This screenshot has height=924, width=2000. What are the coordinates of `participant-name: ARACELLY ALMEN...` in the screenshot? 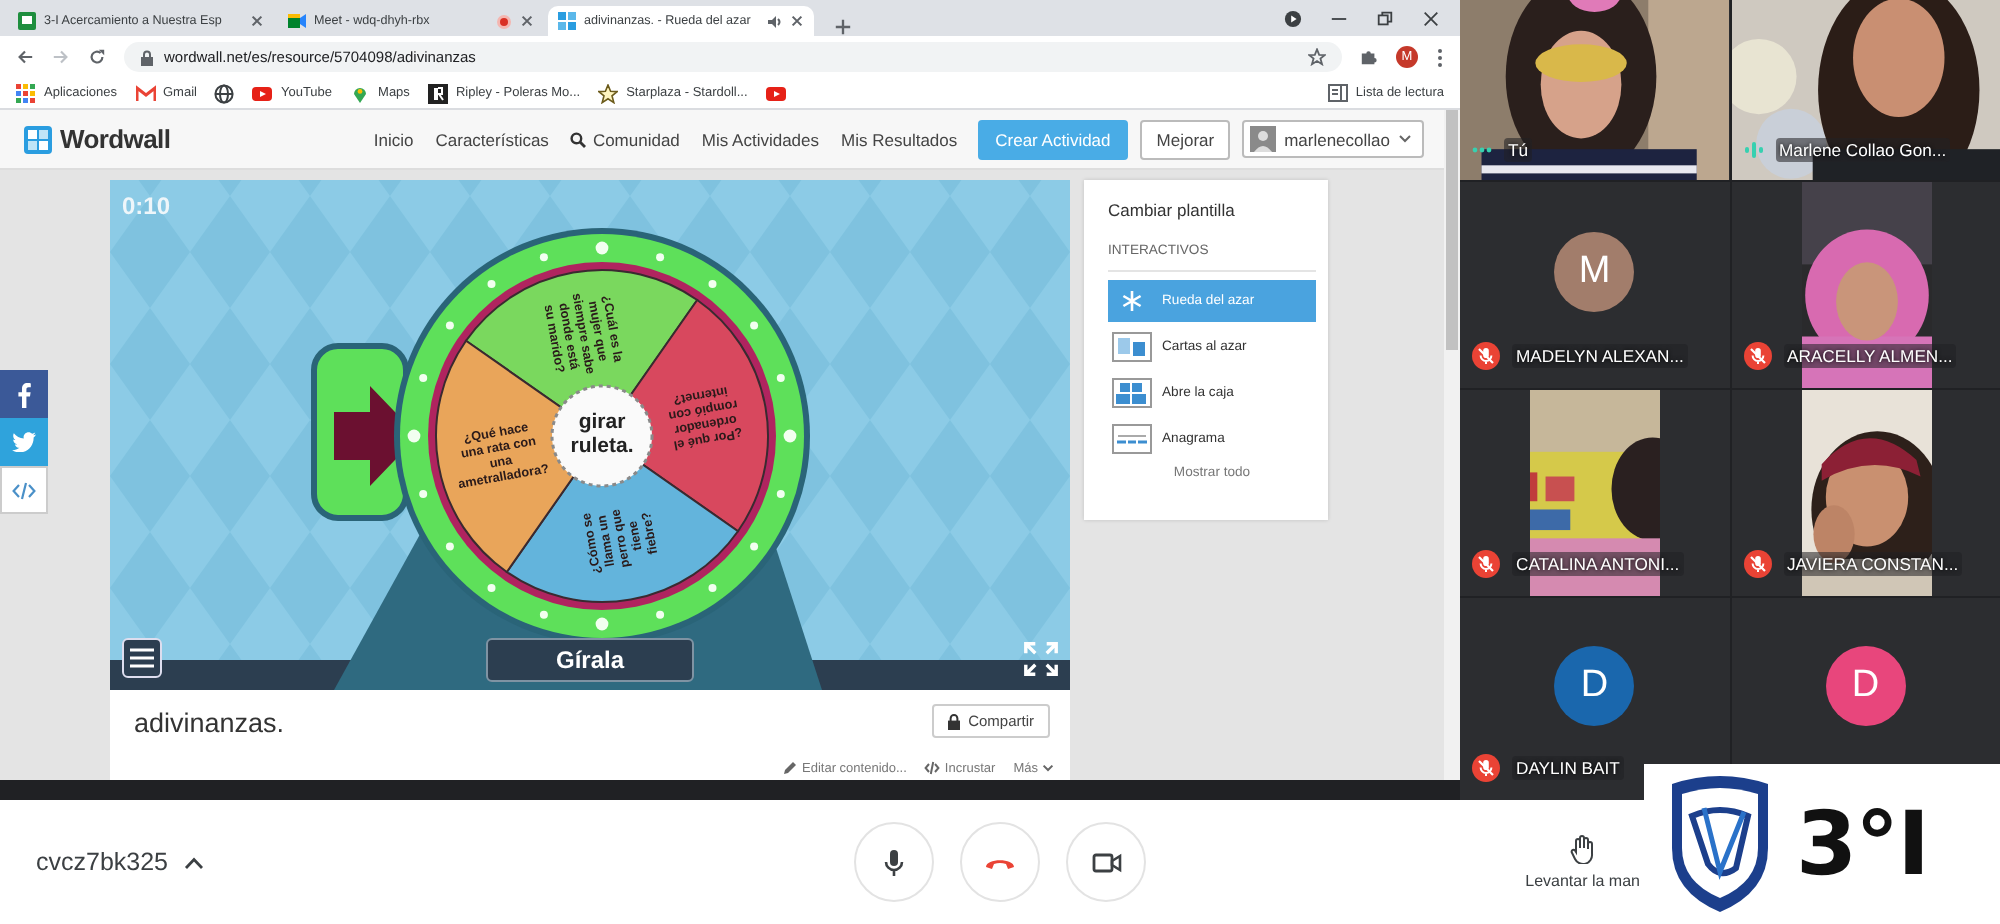 It's located at (1870, 356).